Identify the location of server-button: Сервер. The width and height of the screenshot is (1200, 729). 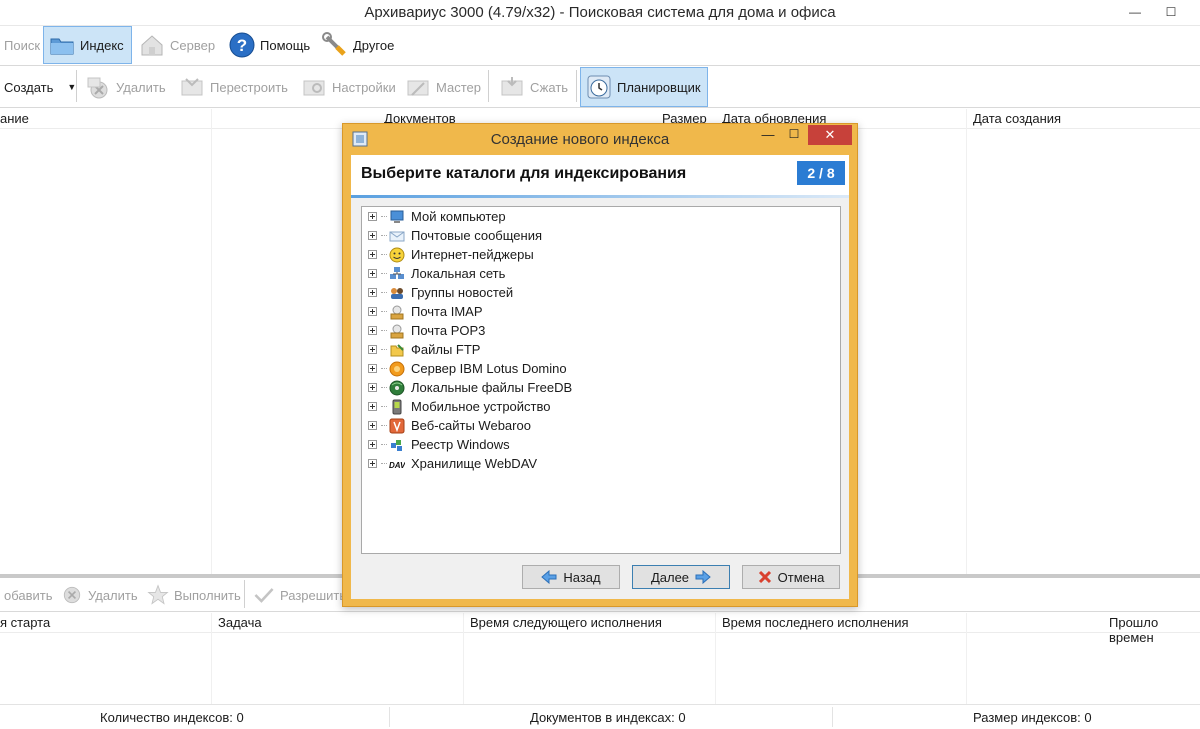
(176, 45).